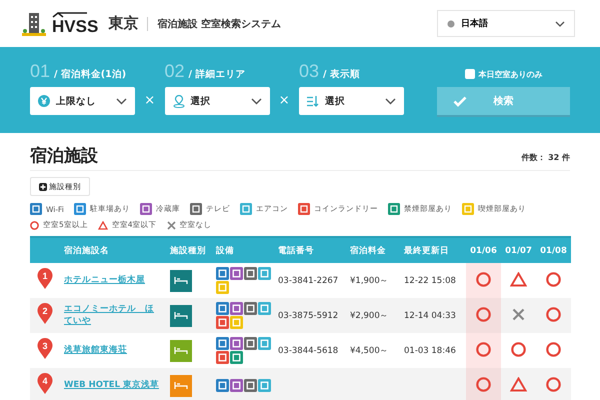  Describe the element at coordinates (45, 384) in the screenshot. I see `map-pin-icon: 4` at that location.